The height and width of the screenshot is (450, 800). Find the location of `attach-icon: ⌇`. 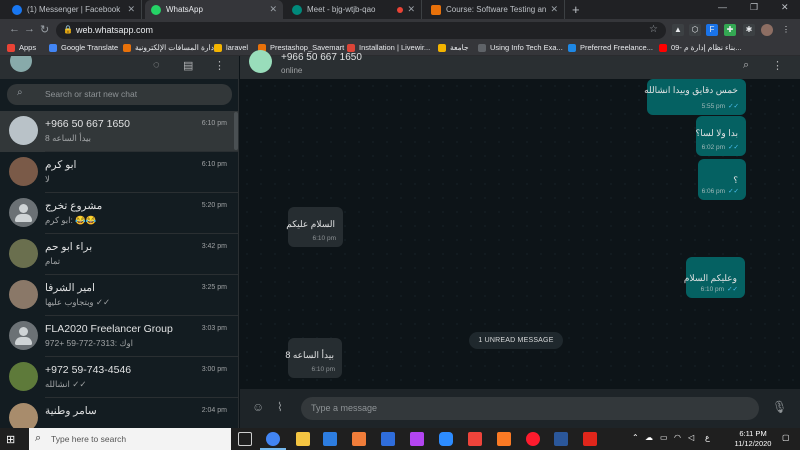

attach-icon: ⌇ is located at coordinates (280, 407).